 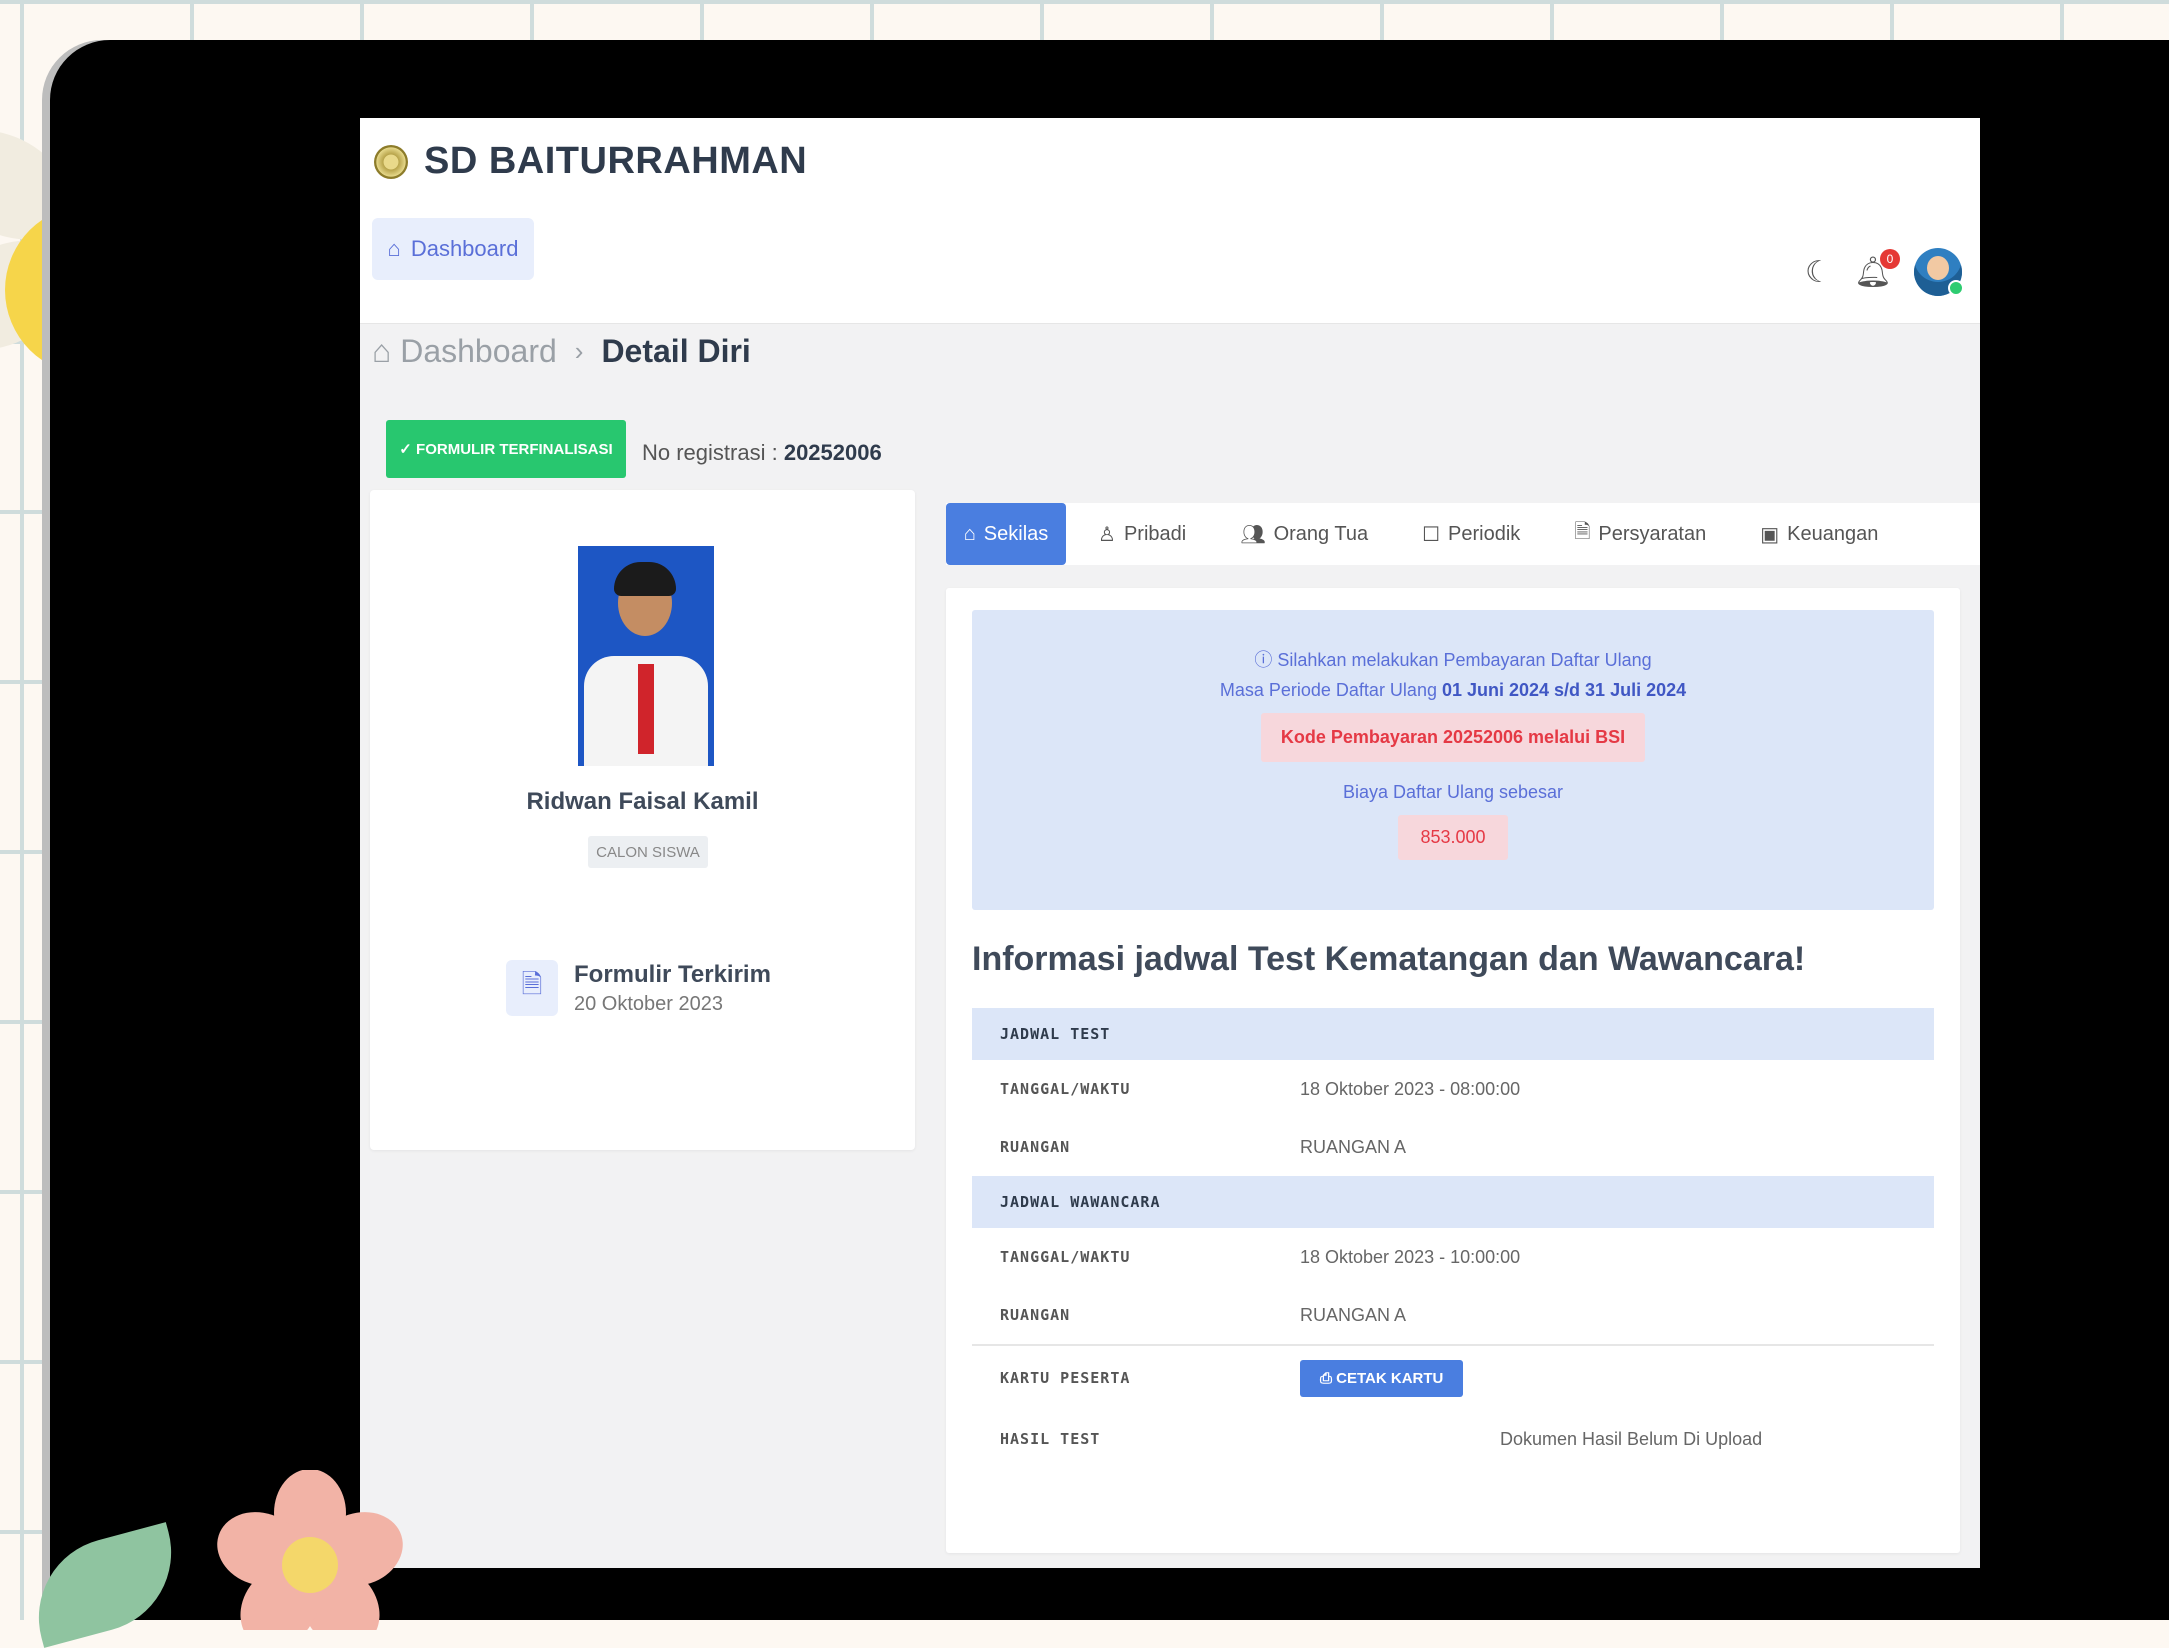 I want to click on breadcrumb-home: ⌂ Dashboard, so click(x=464, y=351).